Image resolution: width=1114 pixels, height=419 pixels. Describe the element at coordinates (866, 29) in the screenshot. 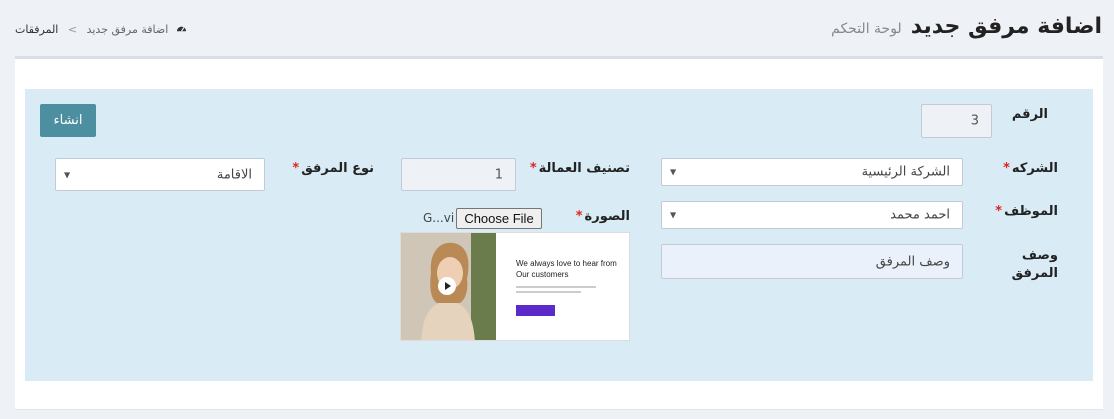

I see `page-subtitle: لوحة التحكم` at that location.